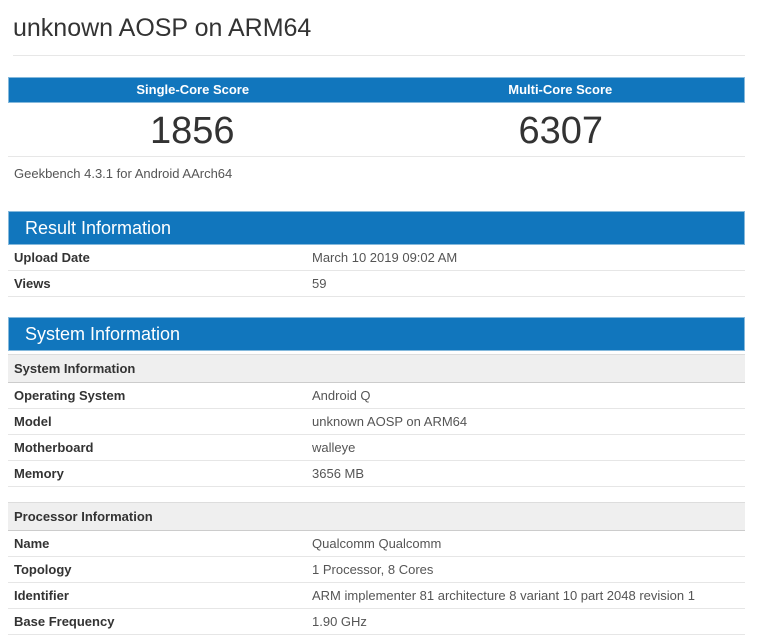  I want to click on score-banner: Single-Core Score Multi-Core Score, so click(376, 90).